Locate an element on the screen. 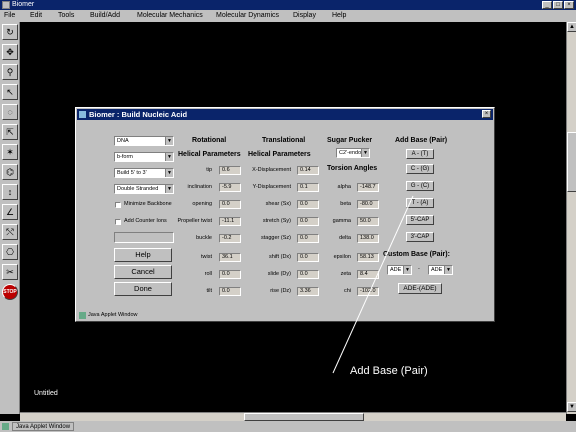  annotation-pointer-line is located at coordinates (373, 284).